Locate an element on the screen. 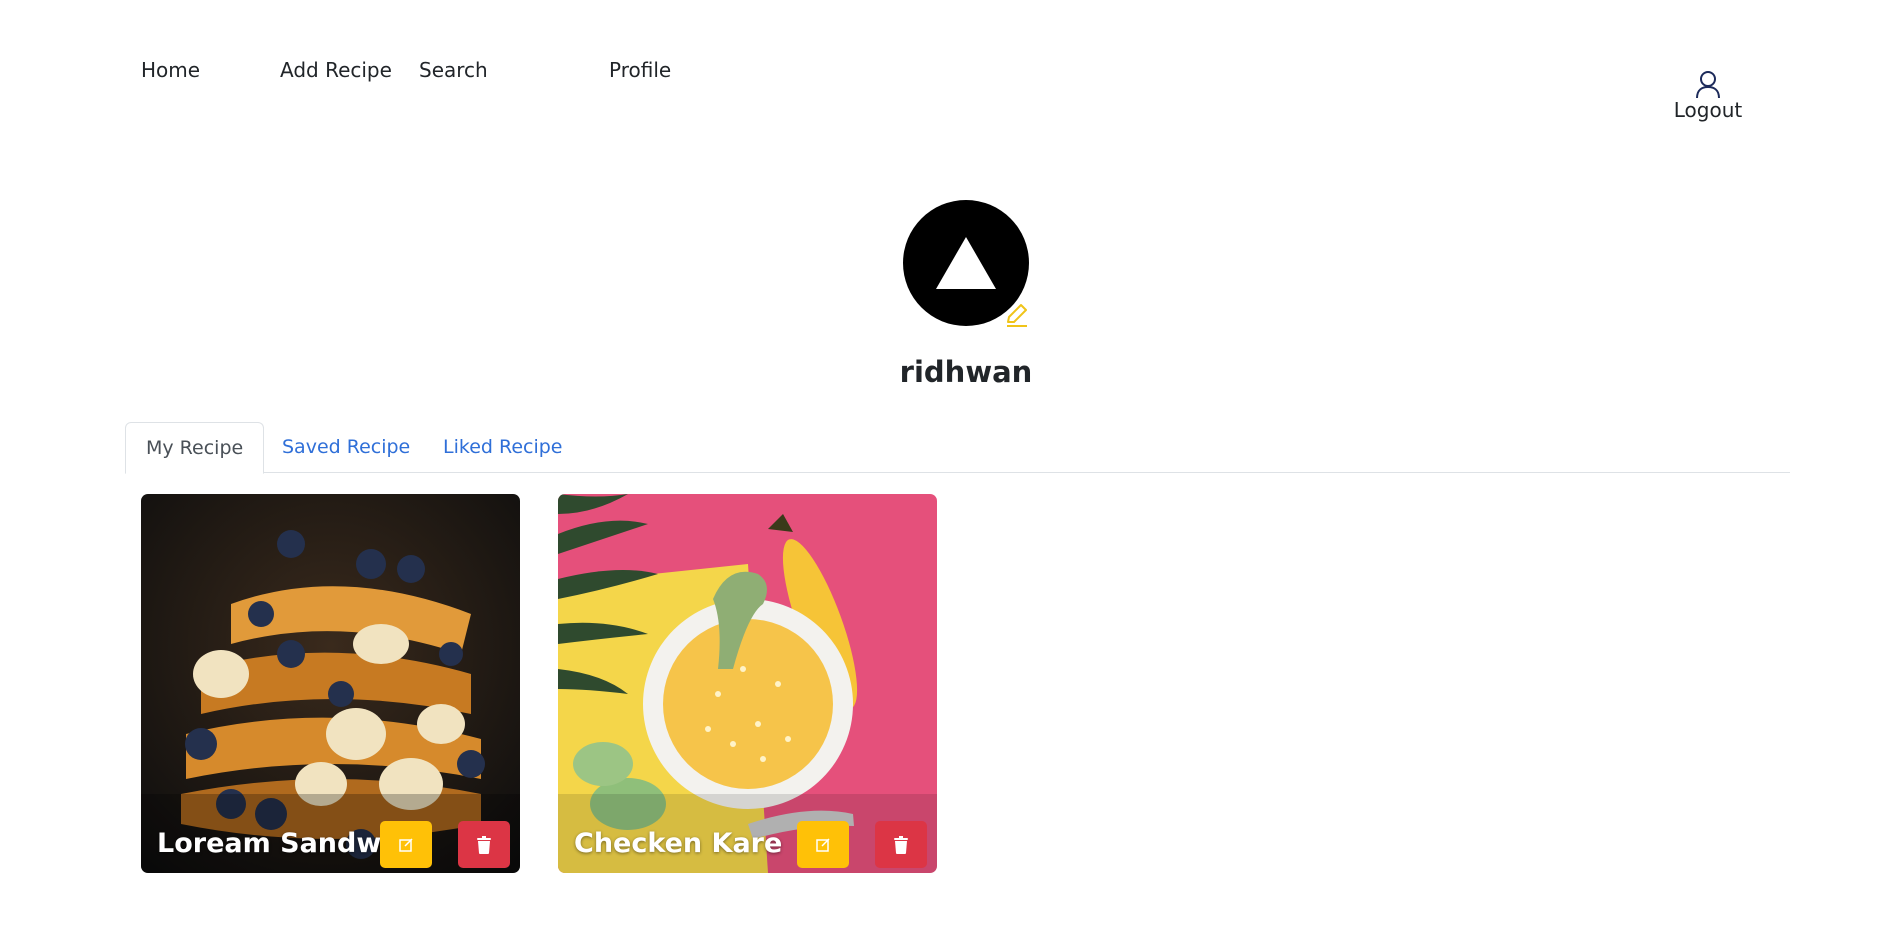 The height and width of the screenshot is (927, 1895). pencil-icon is located at coordinates (1016, 315).